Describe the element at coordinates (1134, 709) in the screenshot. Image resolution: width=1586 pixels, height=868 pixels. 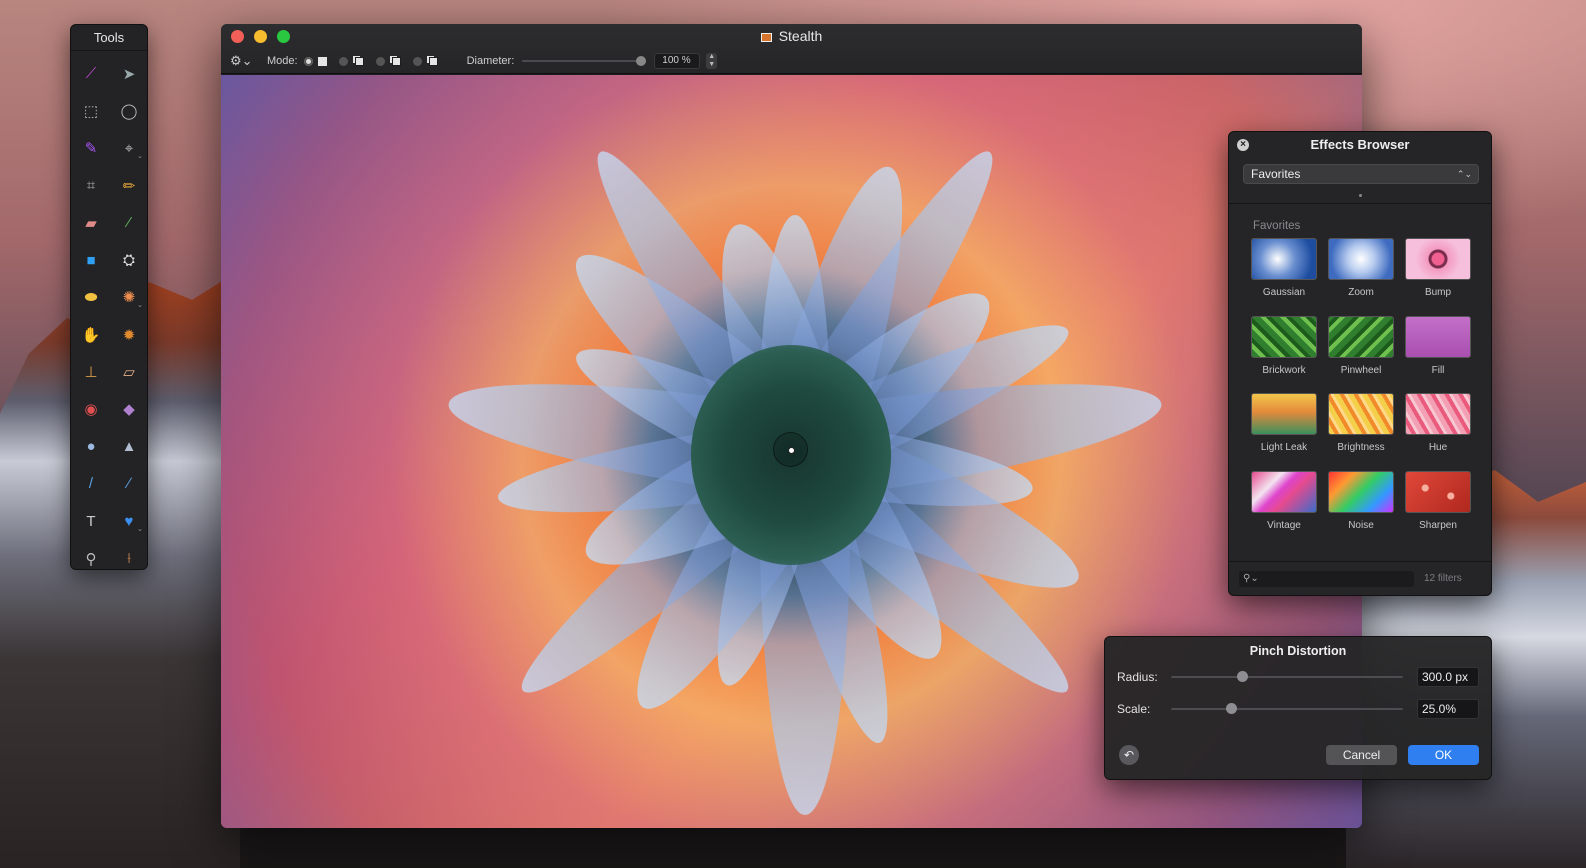
I see `scale-label: Scale:` at that location.